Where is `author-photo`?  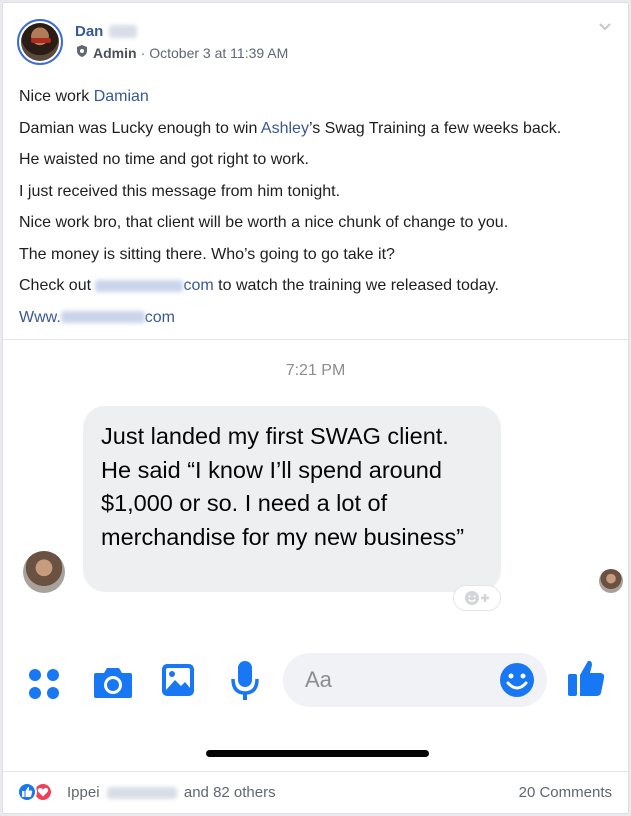
author-photo is located at coordinates (40, 42).